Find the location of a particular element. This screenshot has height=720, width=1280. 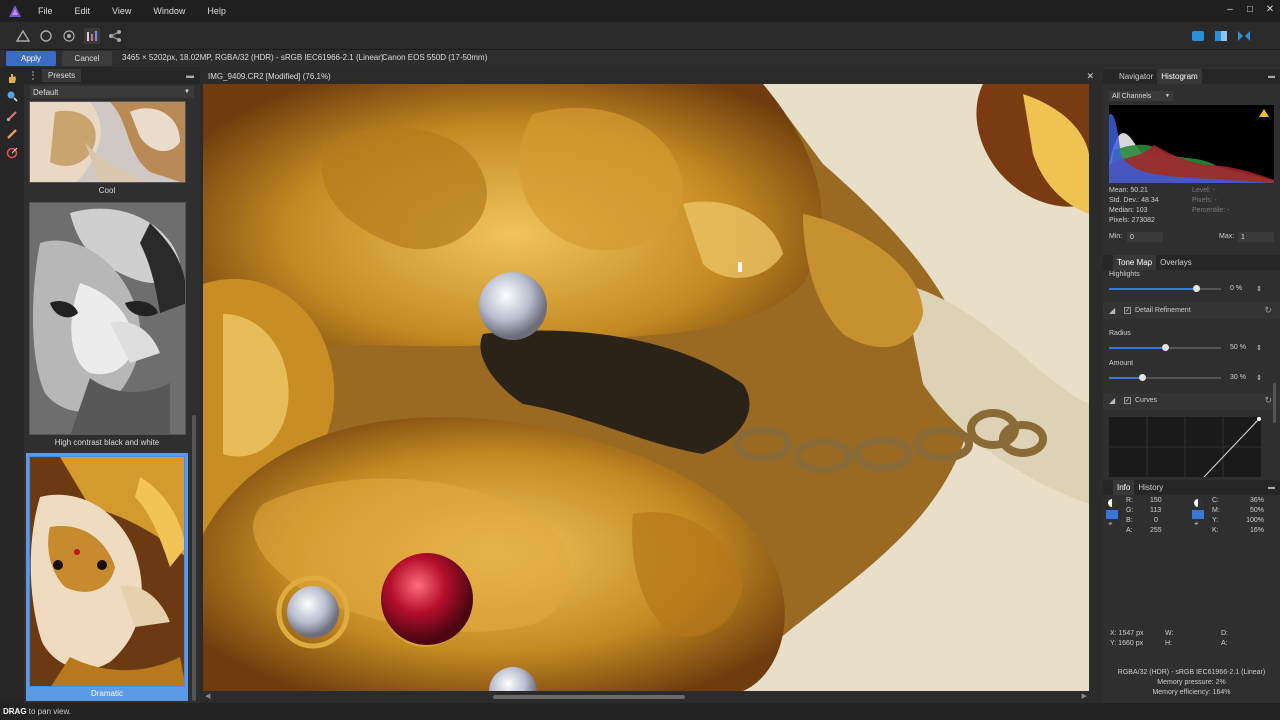

stat-level: Level: - is located at coordinates (1203, 190).